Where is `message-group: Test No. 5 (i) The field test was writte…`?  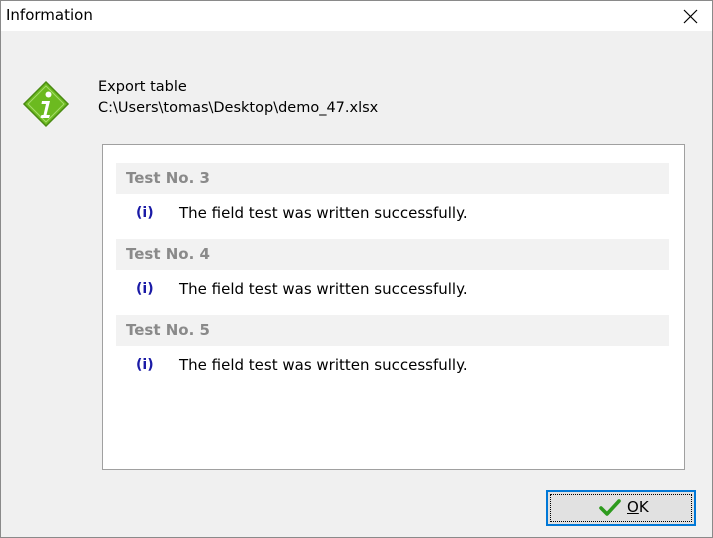
message-group: Test No. 5 (i) The field test was writte… is located at coordinates (392, 349).